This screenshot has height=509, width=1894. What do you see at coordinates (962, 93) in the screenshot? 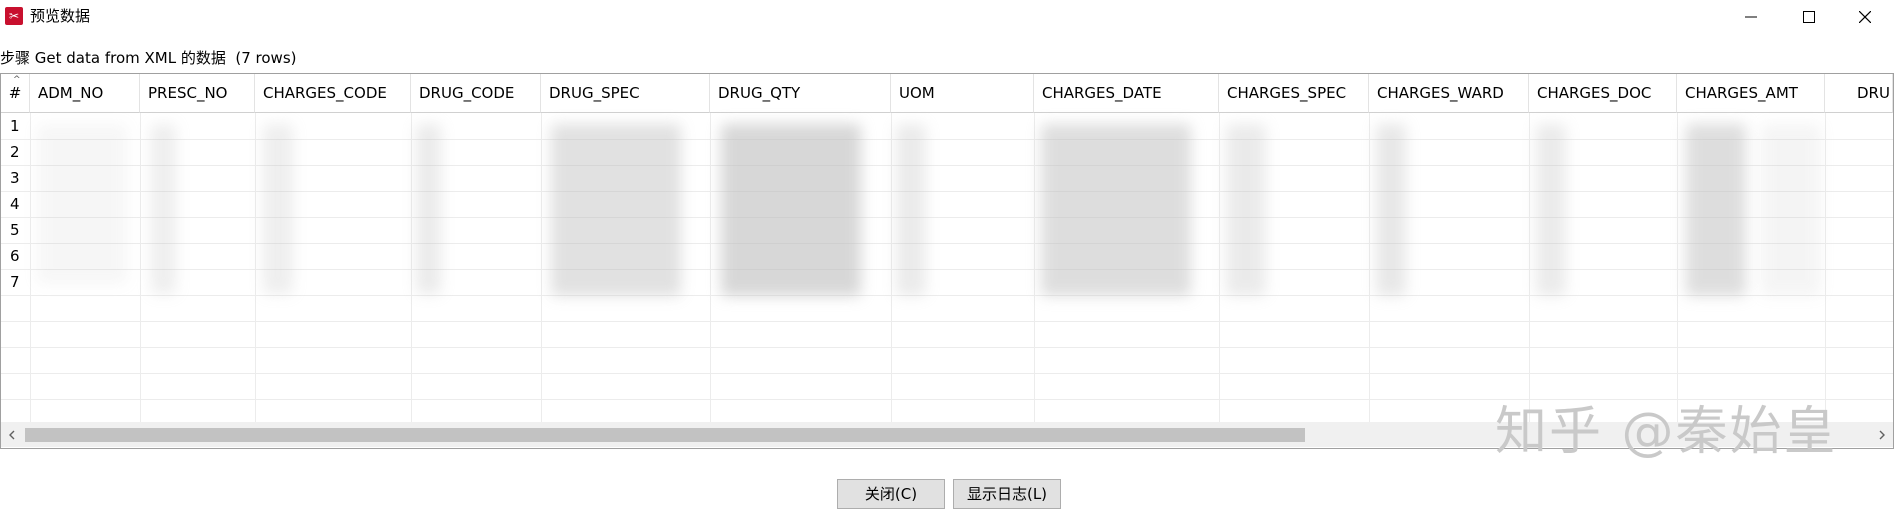
I see `column-header-uom: UOM` at bounding box center [962, 93].